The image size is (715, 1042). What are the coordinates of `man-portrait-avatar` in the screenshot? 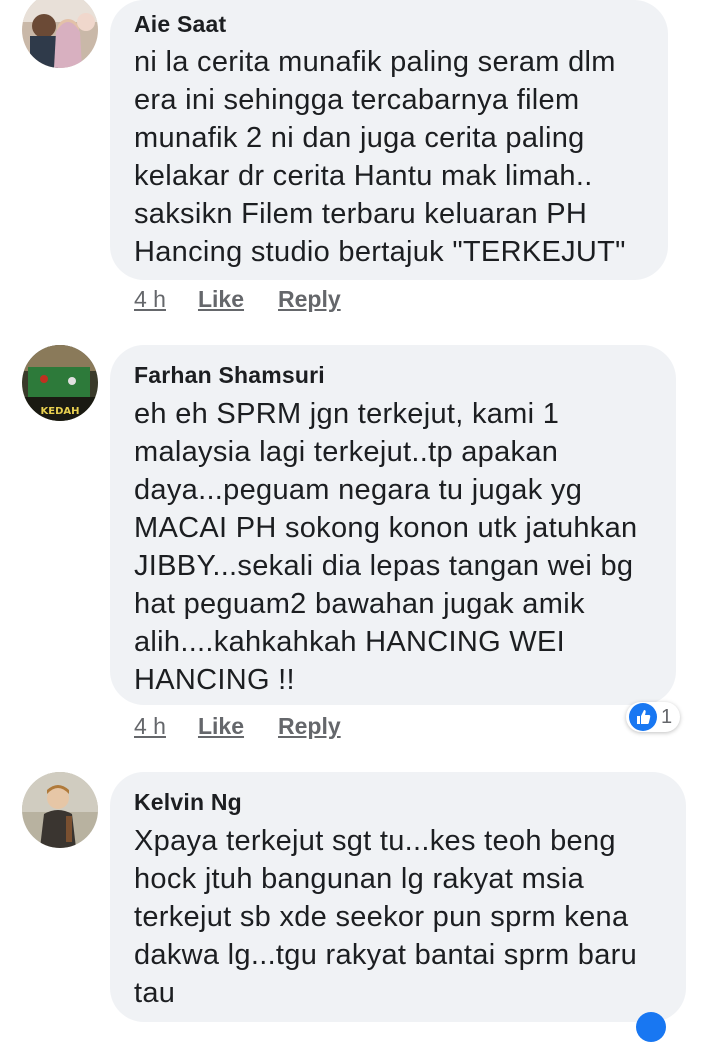 It's located at (60, 810).